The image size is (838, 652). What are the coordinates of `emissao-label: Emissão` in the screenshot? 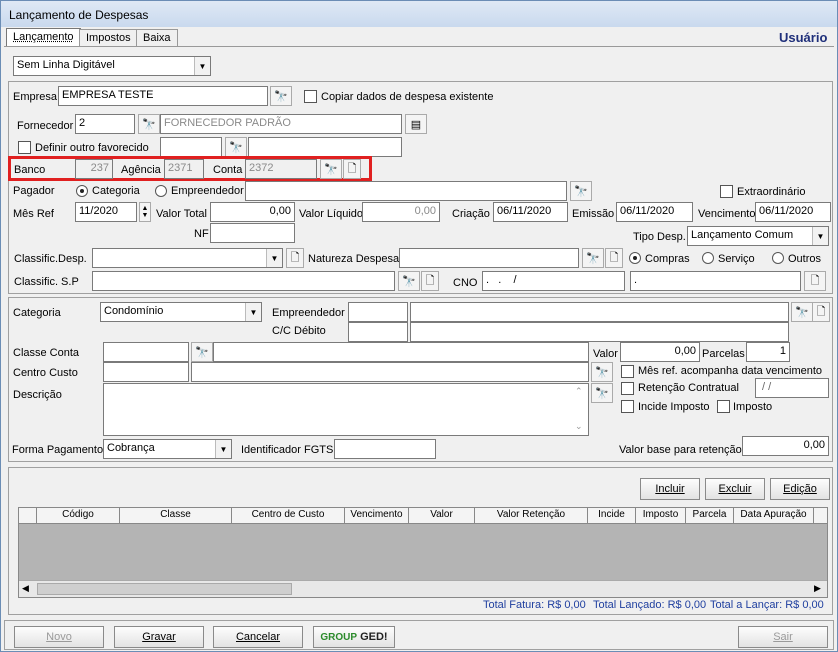 It's located at (593, 214).